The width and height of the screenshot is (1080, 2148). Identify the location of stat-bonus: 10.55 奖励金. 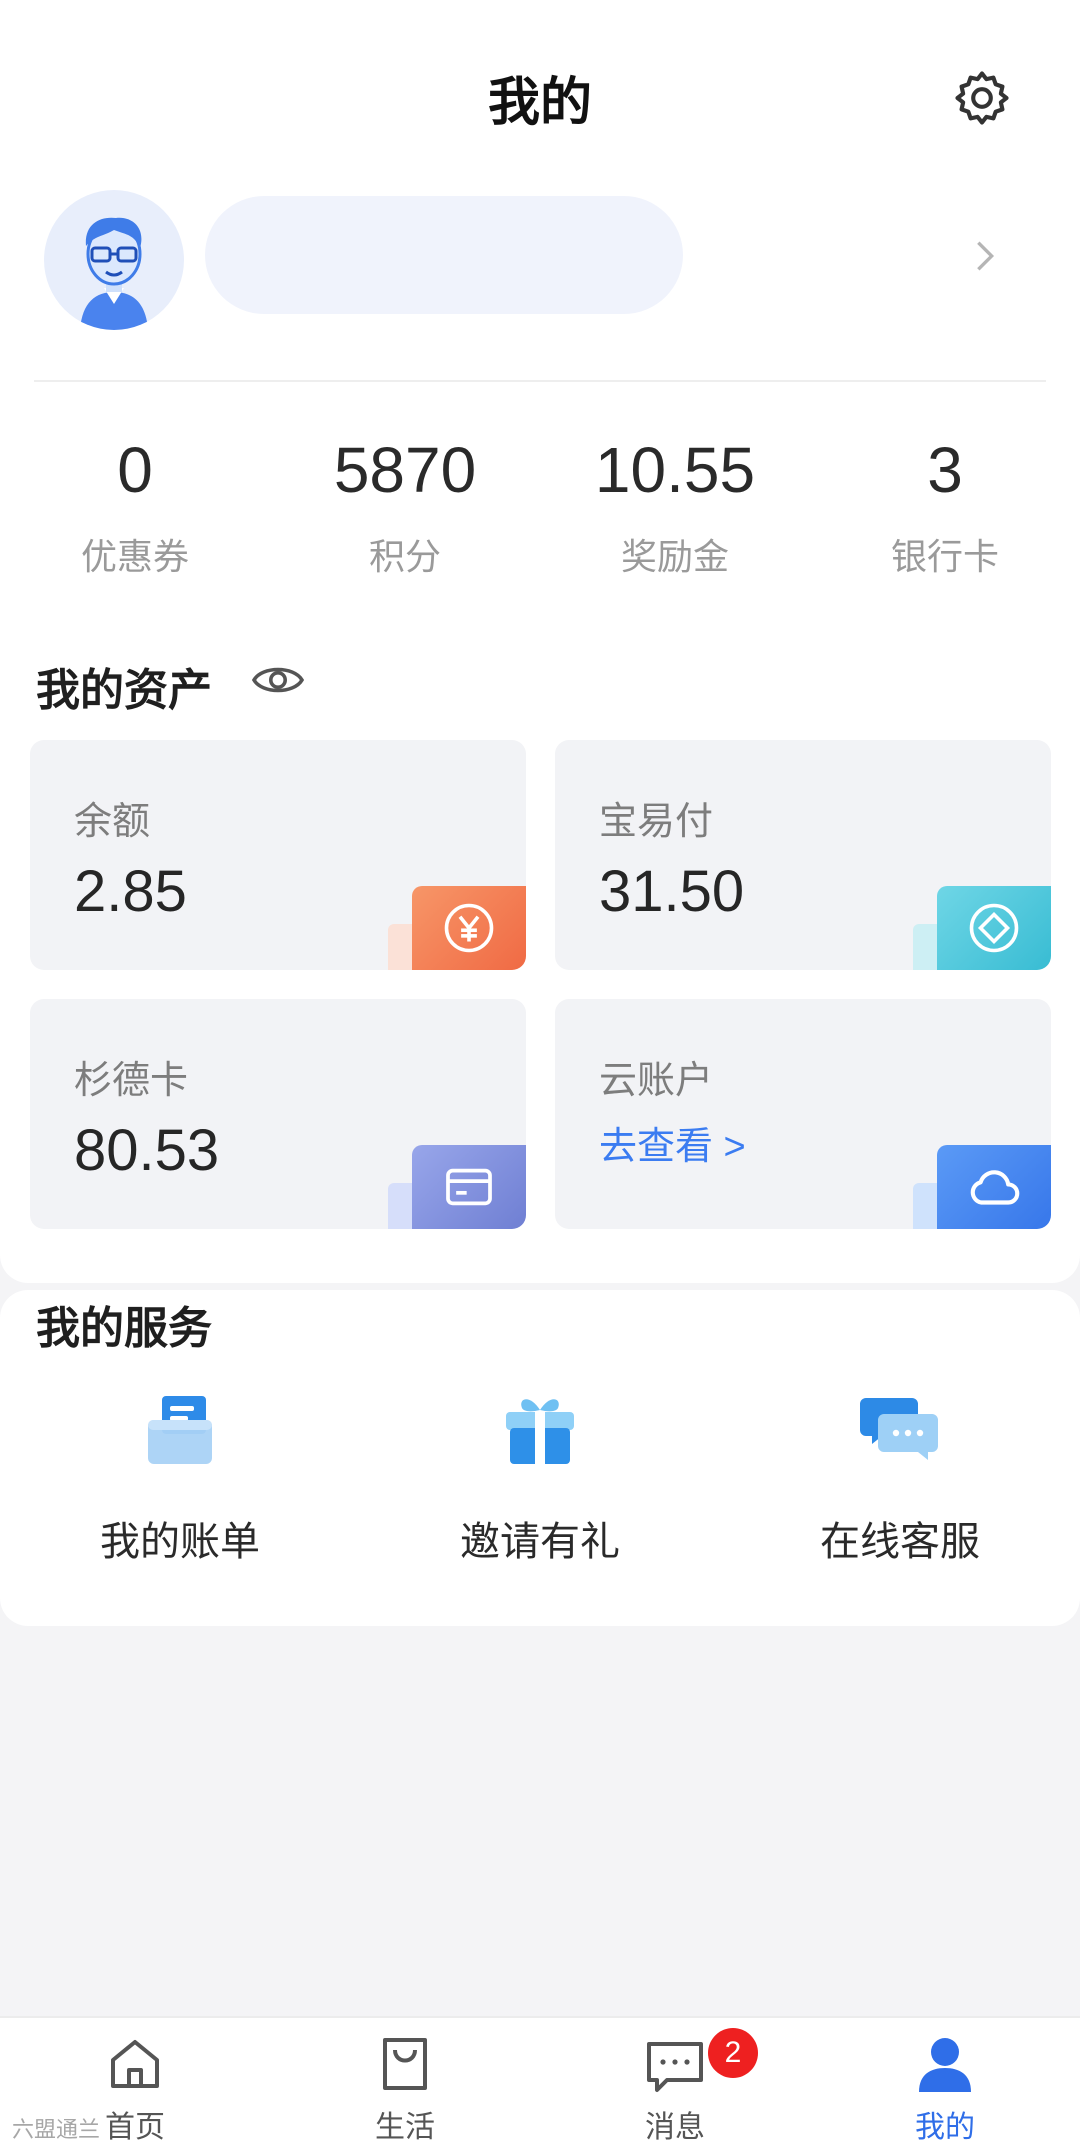
(675, 510).